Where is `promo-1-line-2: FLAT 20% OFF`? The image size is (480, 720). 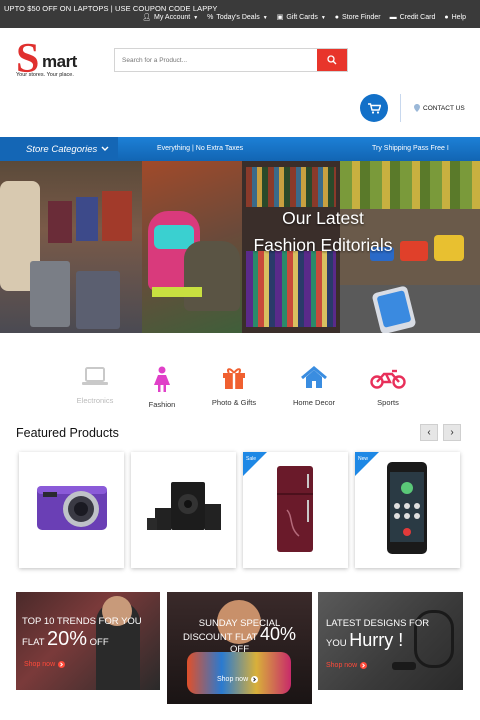 promo-1-line-2: FLAT 20% OFF is located at coordinates (65, 639).